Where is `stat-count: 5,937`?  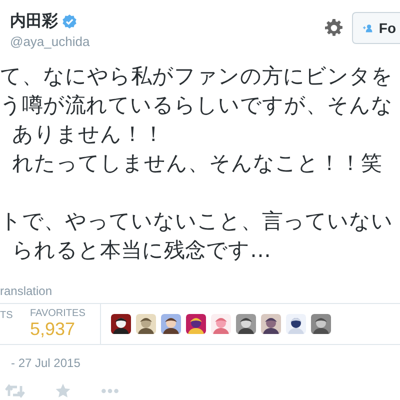
stat-count: 5,937 is located at coordinates (53, 329).